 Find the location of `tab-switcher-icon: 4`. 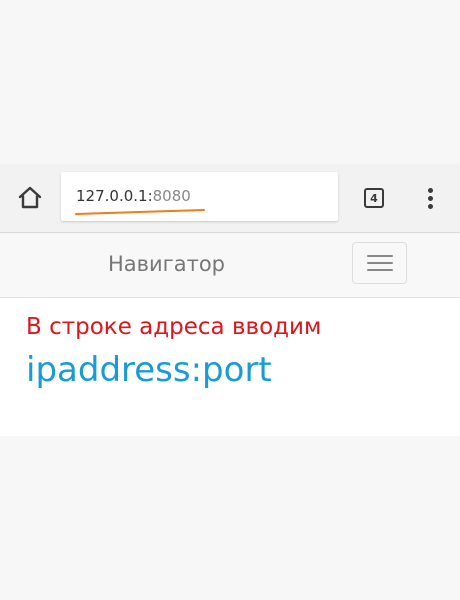

tab-switcher-icon: 4 is located at coordinates (374, 198).